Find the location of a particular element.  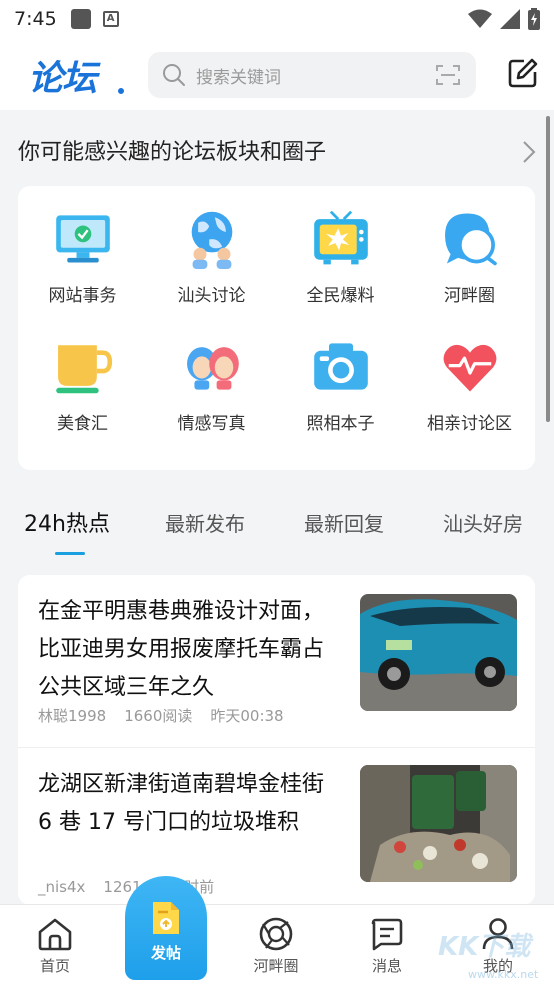

category-item: 网站事务 is located at coordinates (82, 246).